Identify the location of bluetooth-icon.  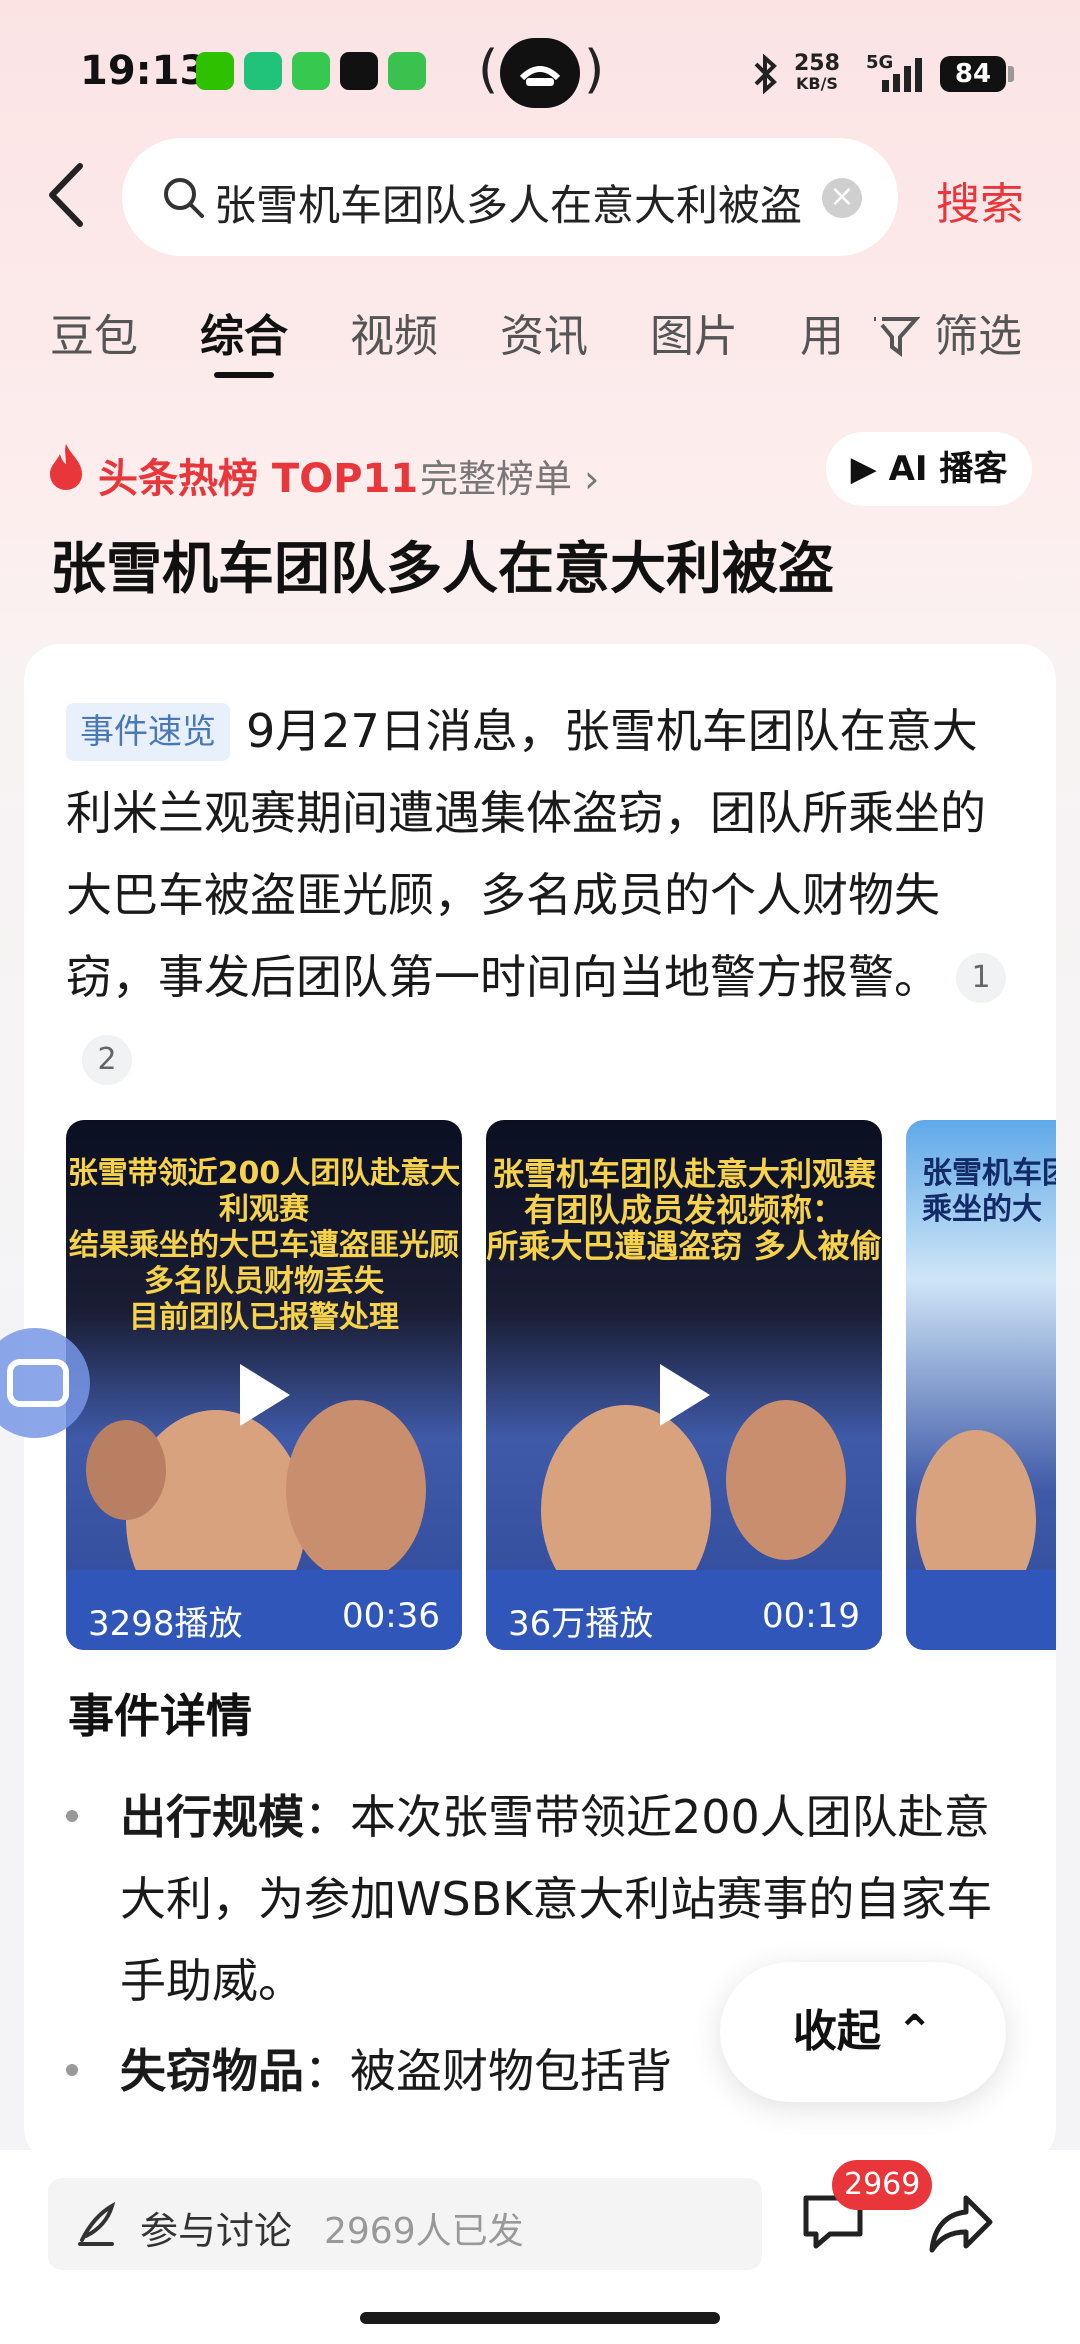
(765, 75).